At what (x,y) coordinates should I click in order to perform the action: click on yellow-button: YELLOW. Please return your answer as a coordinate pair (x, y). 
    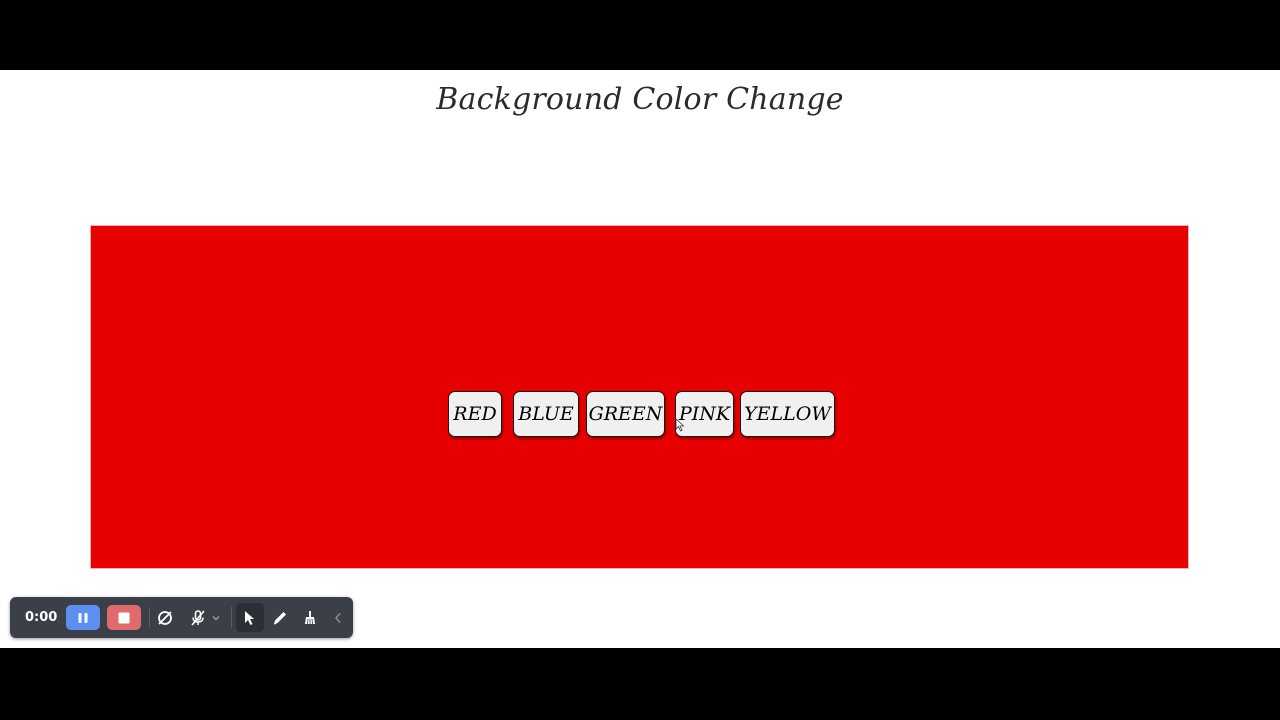
    Looking at the image, I should click on (787, 414).